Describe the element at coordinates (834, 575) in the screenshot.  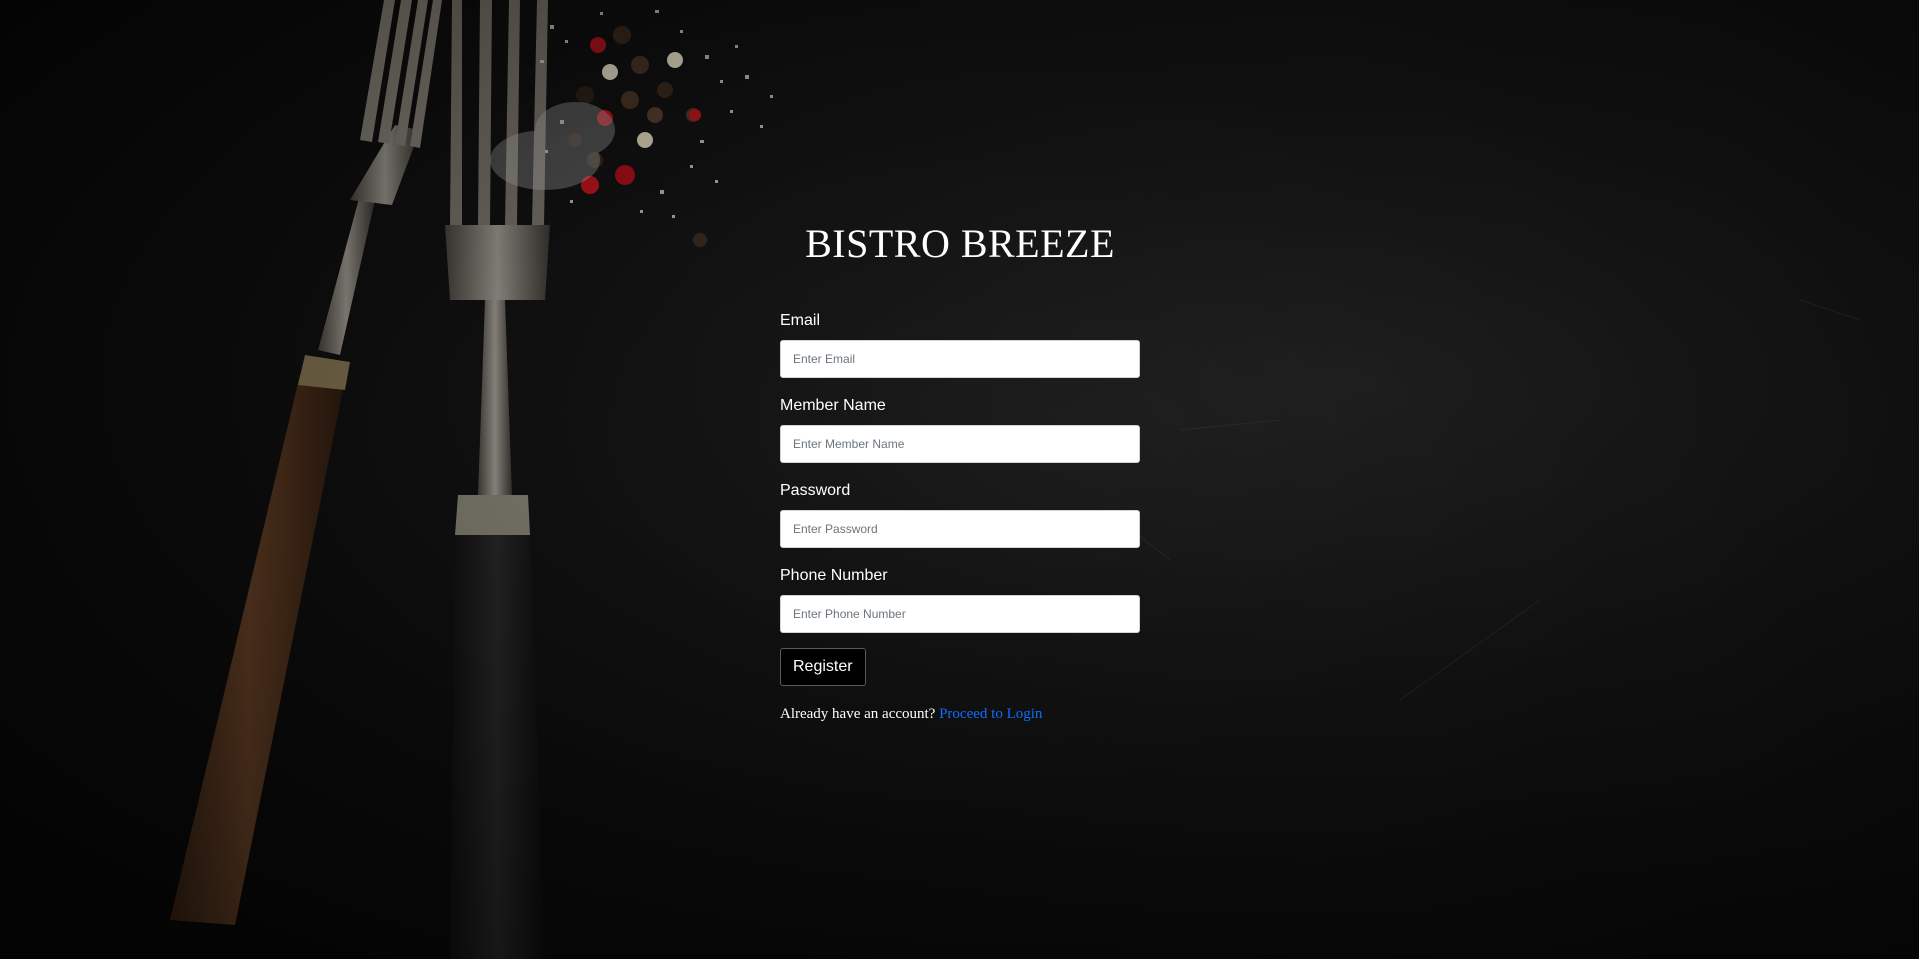
I see `phone-number-label: Phone Number` at that location.